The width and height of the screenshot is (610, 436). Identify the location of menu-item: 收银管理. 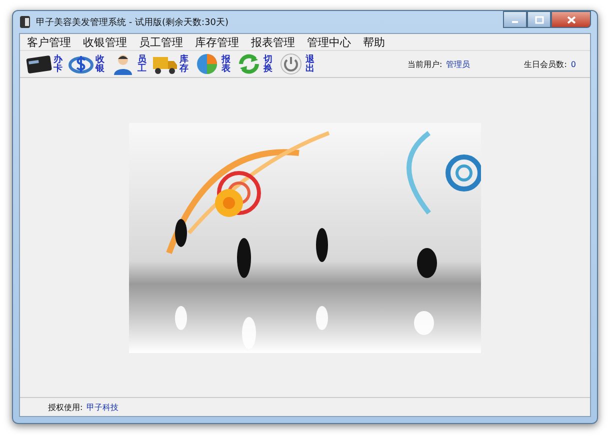
(106, 42).